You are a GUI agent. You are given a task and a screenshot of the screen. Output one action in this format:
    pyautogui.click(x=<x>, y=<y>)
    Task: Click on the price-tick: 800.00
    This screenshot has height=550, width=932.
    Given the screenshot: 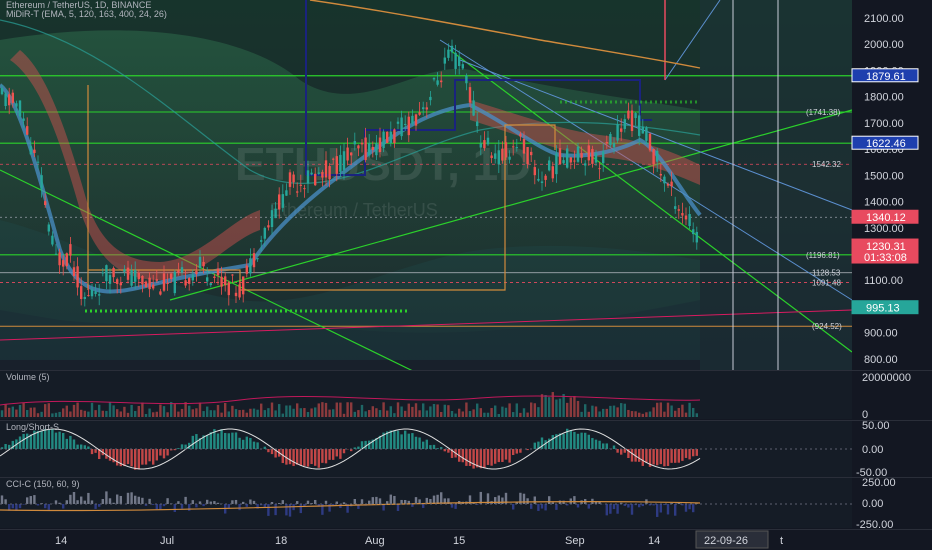 What is the action you would take?
    pyautogui.click(x=881, y=360)
    